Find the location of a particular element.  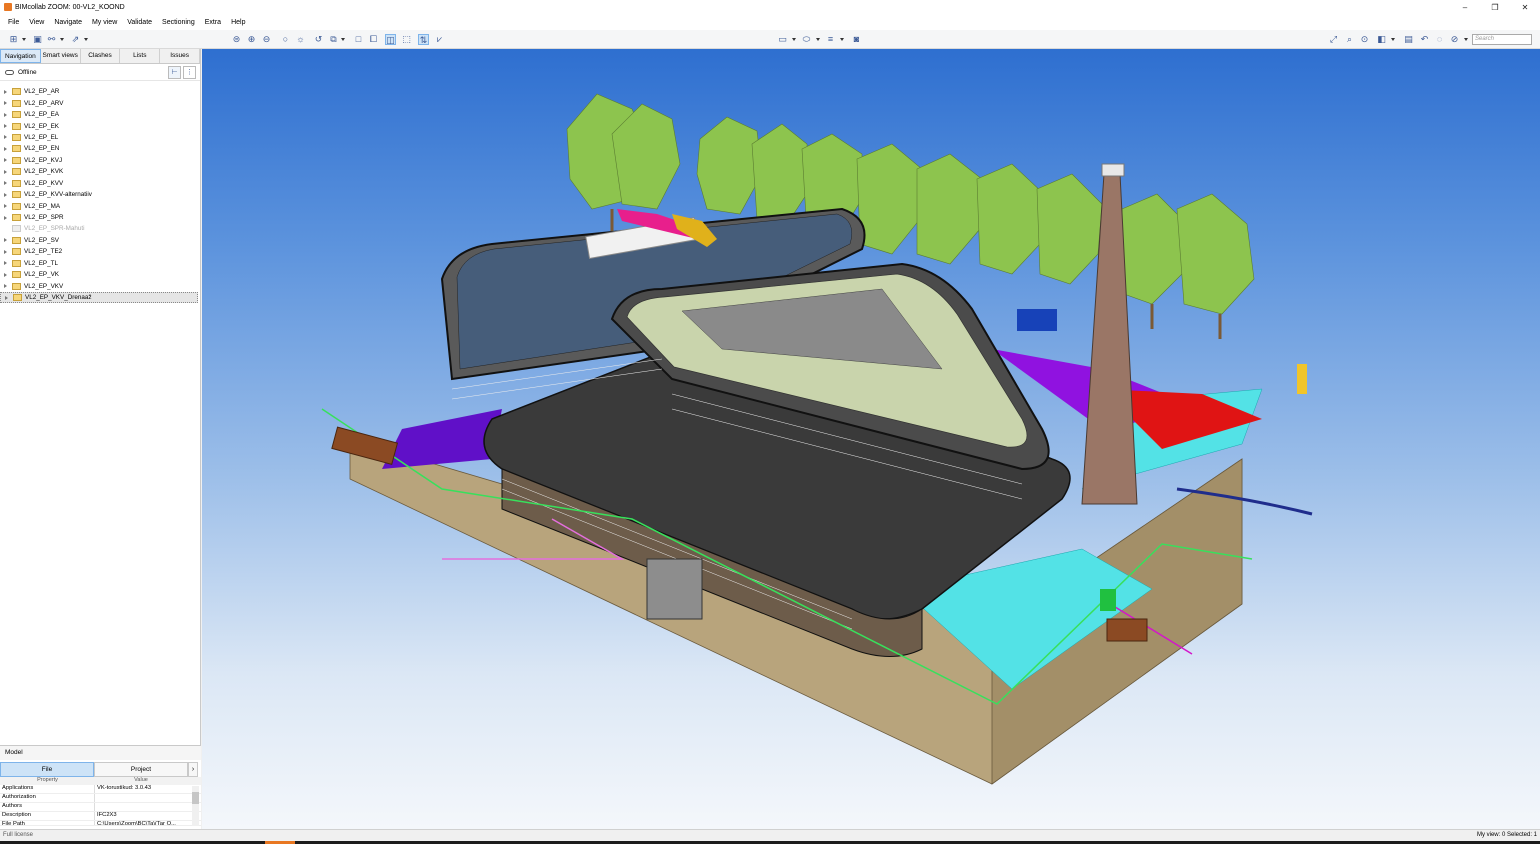

box-select-icon: □ is located at coordinates (358, 39).